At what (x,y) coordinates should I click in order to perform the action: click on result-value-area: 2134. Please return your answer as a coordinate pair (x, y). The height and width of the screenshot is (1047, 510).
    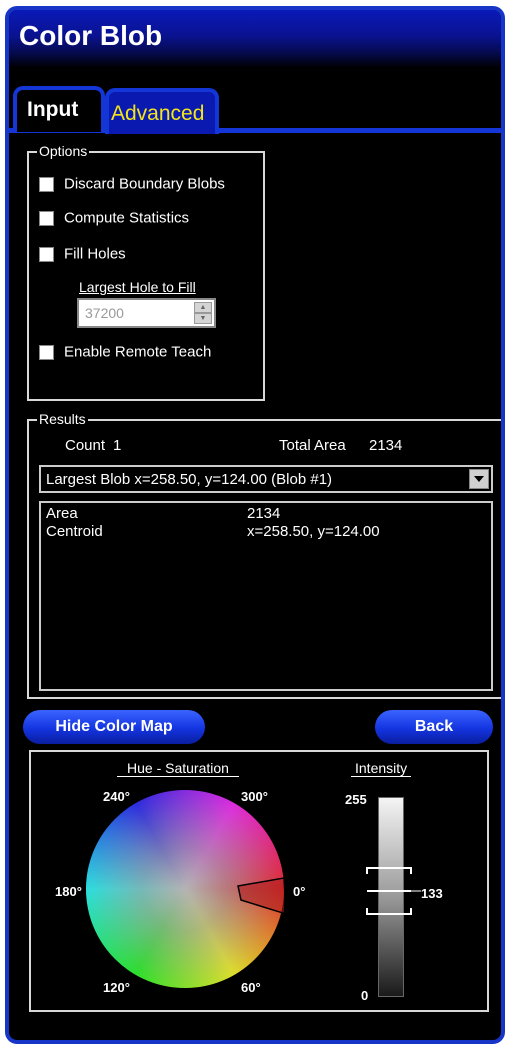
    Looking at the image, I should click on (264, 513).